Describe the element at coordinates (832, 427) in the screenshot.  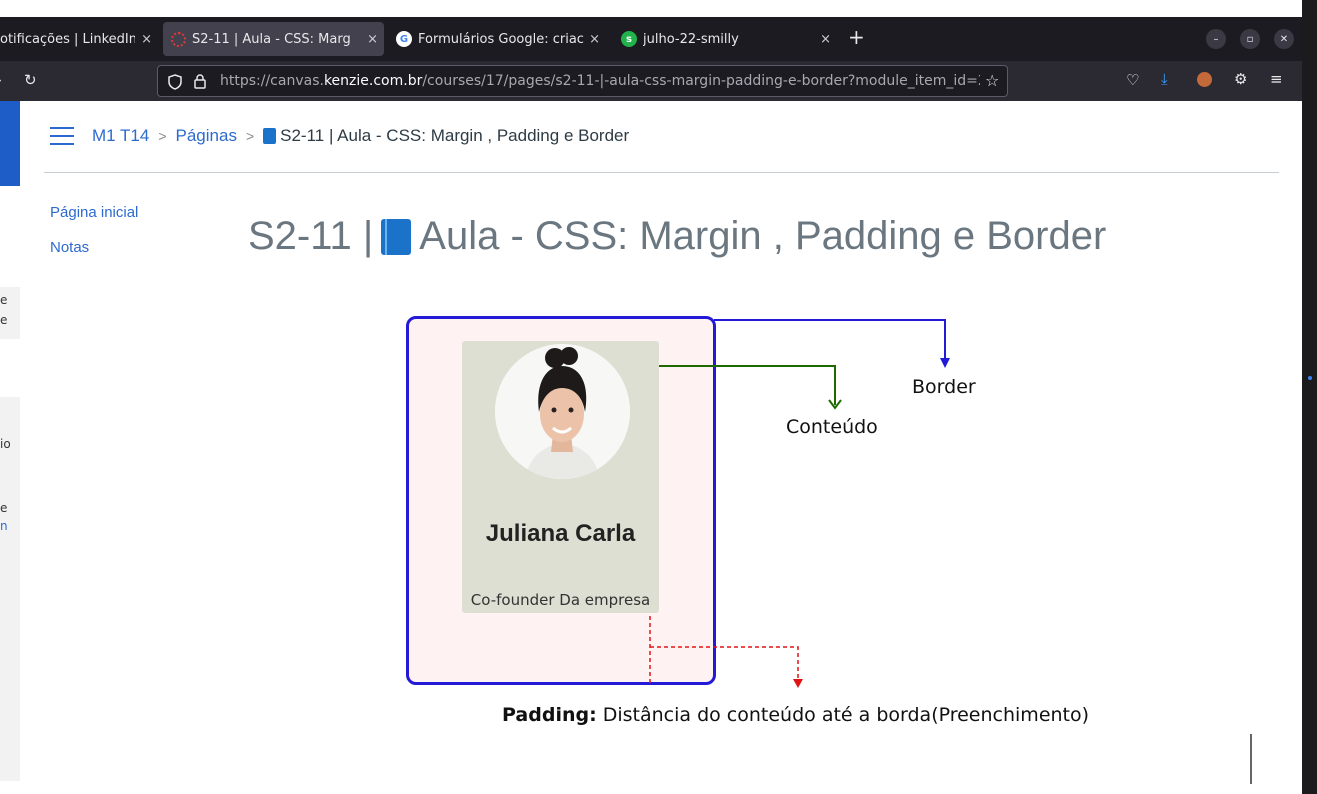
I see `content-label: Conteúdo` at that location.